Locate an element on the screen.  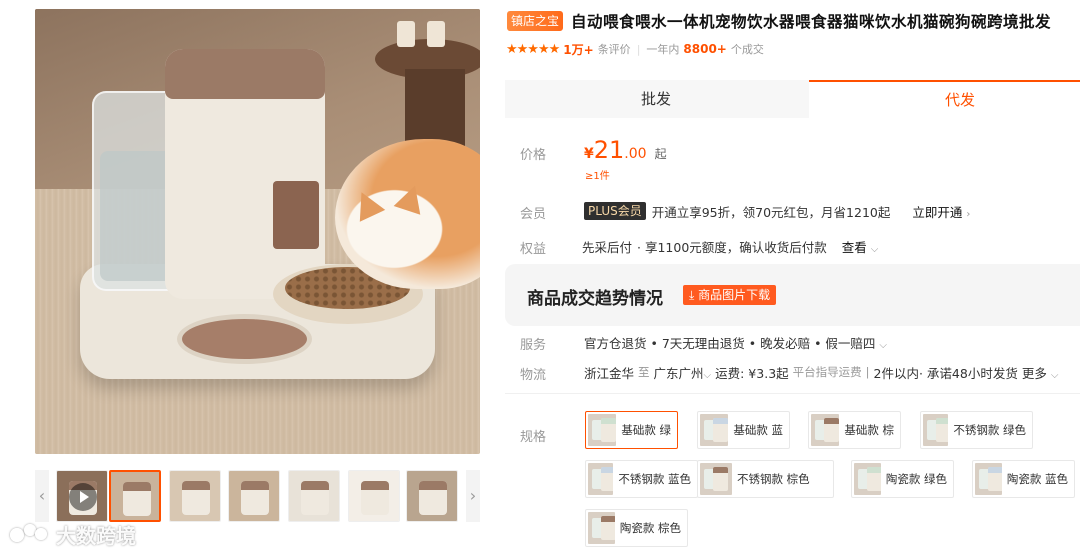
rights-row: 先采后付 · 享1100元额度，确认收货后付款 查看 ⌵ is located at coordinates (730, 246).